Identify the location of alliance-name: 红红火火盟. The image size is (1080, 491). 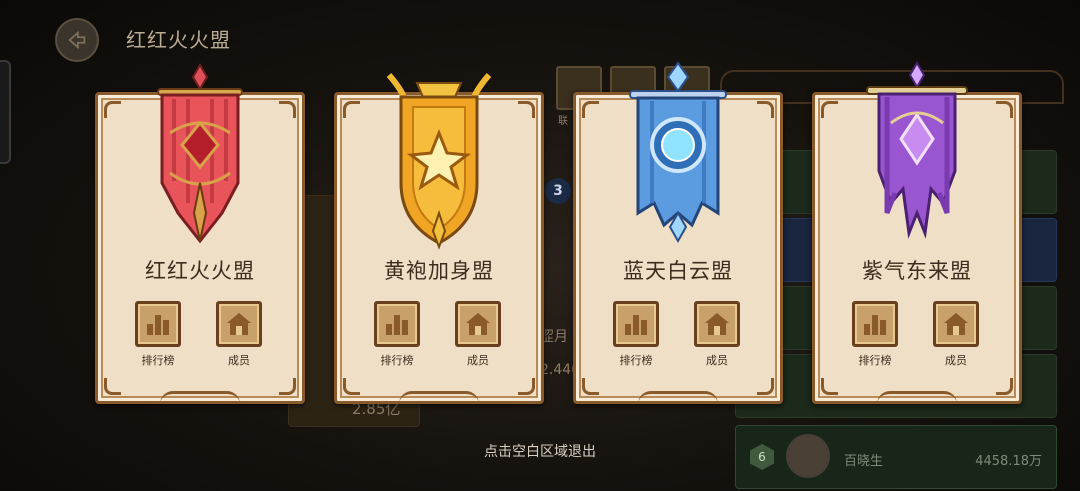
(200, 271).